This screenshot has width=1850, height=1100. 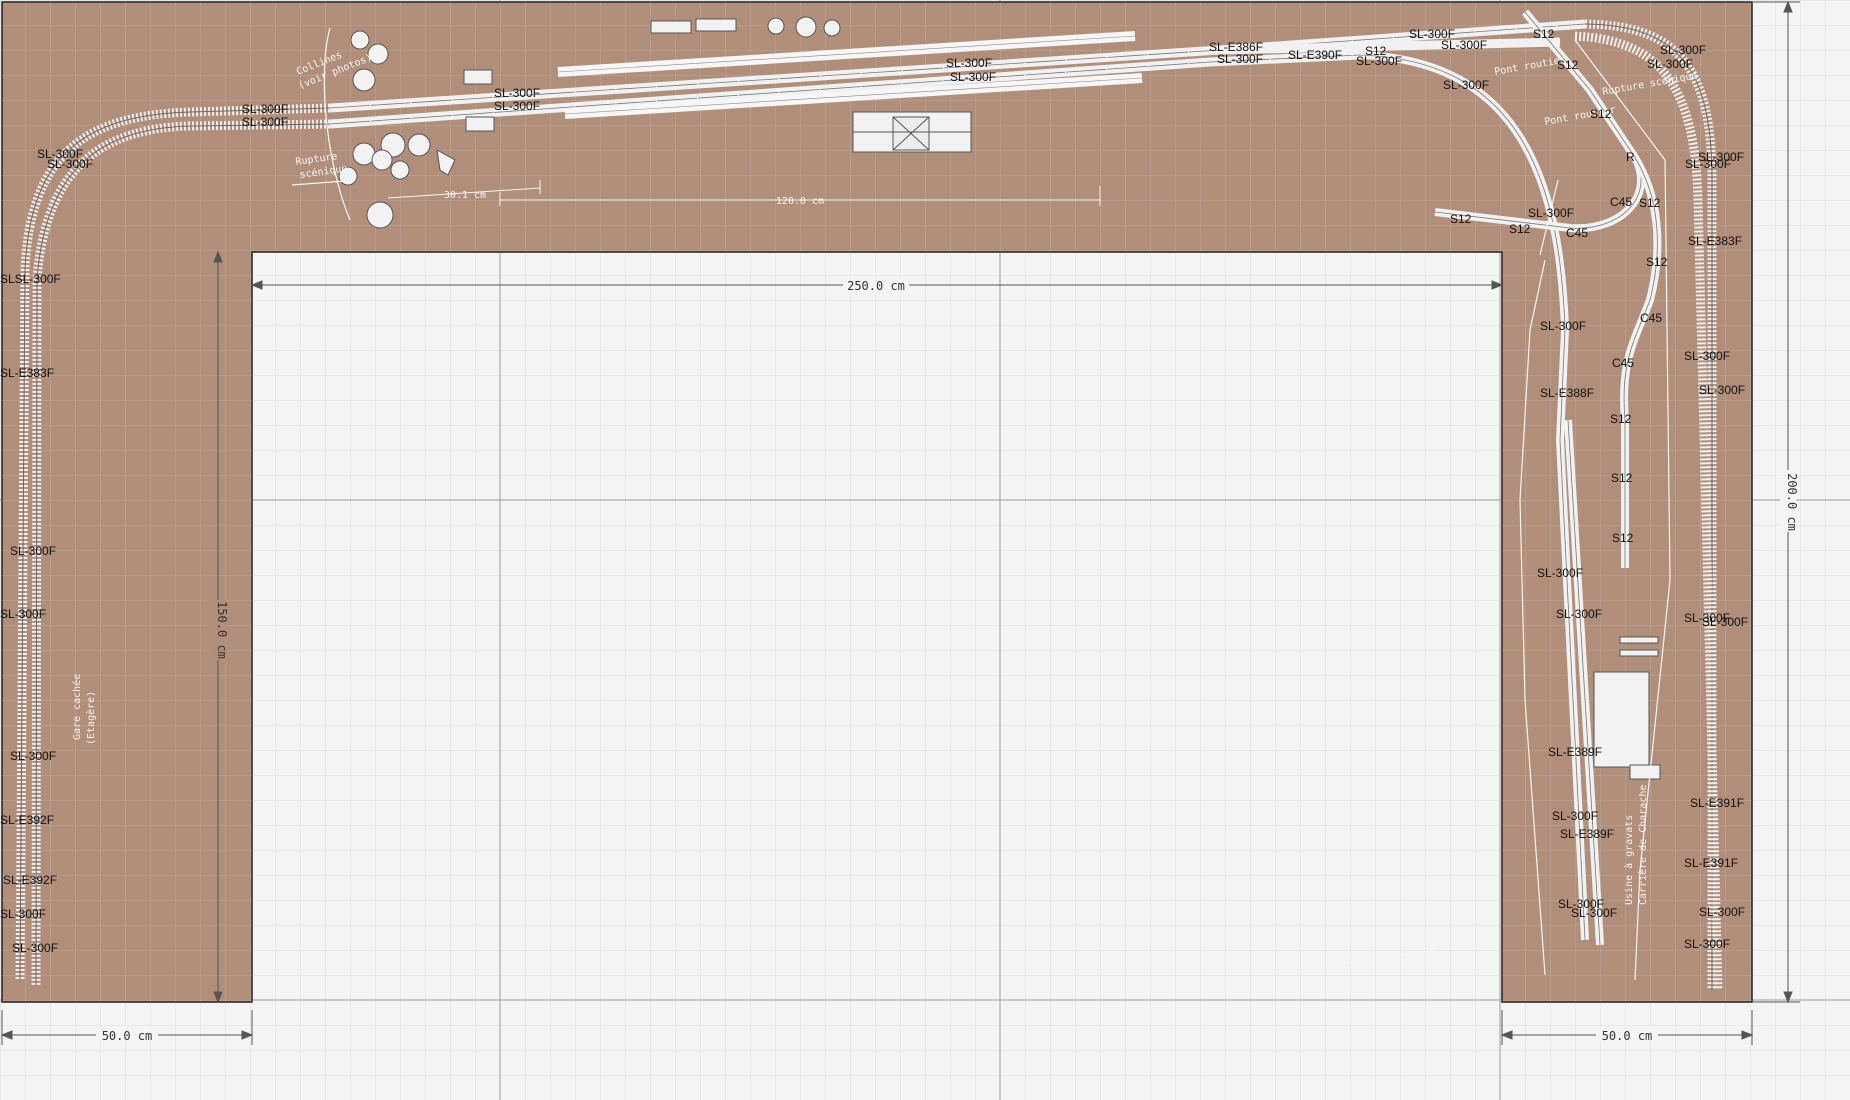 What do you see at coordinates (30, 279) in the screenshot?
I see `label-left-3: SLSL-300F` at bounding box center [30, 279].